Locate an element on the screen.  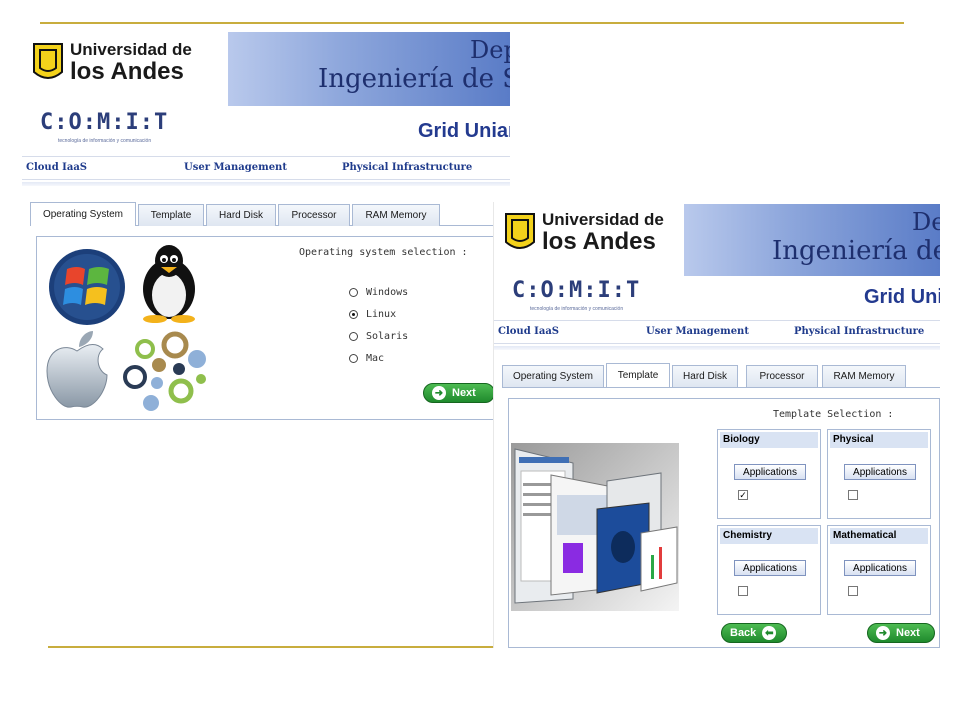
template-card-physical: Physical Applications is located at coordinates (879, 474).